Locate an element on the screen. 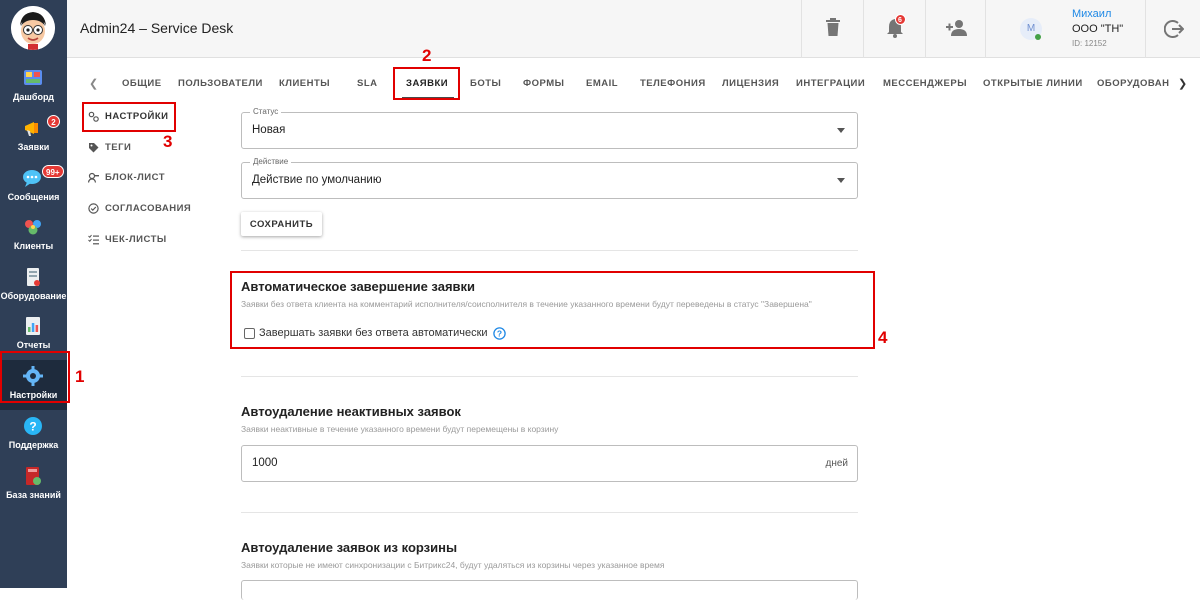 The image size is (1200, 600). annotation-number-2: 2 is located at coordinates (427, 55).